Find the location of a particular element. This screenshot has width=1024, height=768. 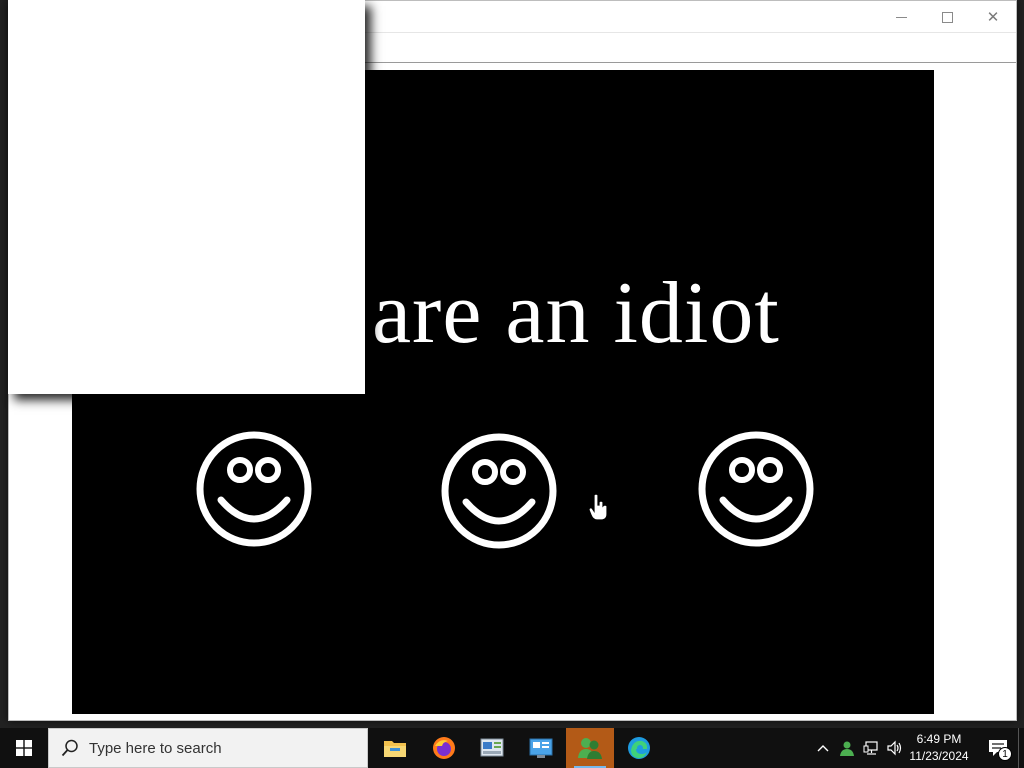

maximize-icon is located at coordinates (947, 17).